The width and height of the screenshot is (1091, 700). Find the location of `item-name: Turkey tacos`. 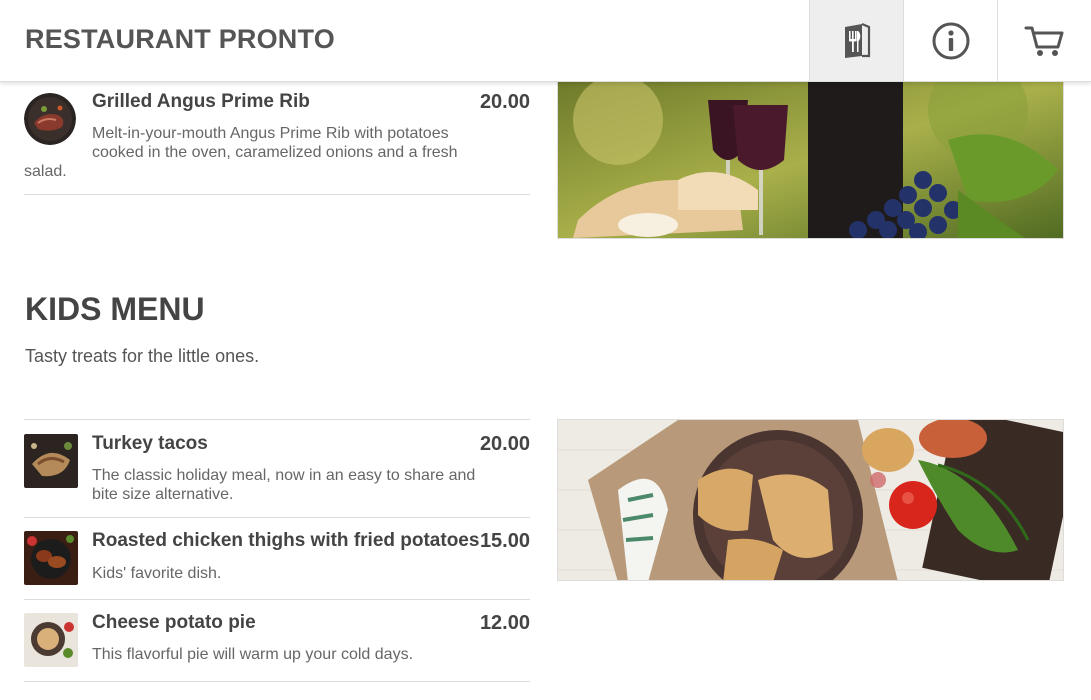

item-name: Turkey tacos is located at coordinates (150, 443).